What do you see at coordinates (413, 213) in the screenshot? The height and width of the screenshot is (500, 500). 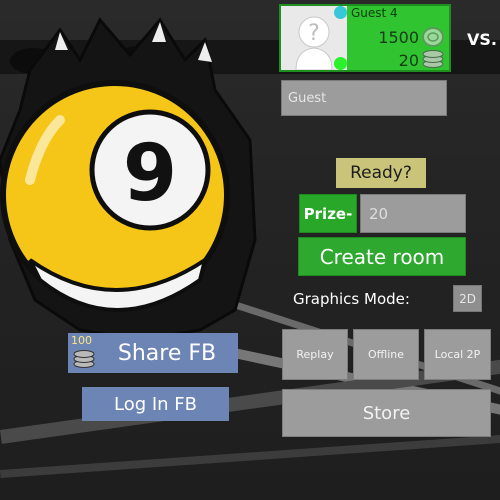 I see `prize-input: 20` at bounding box center [413, 213].